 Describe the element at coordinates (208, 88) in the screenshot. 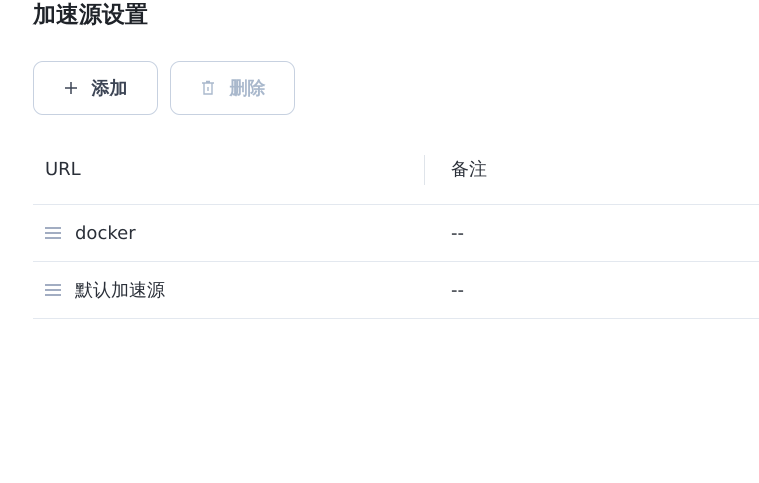

I see `trash-icon` at that location.